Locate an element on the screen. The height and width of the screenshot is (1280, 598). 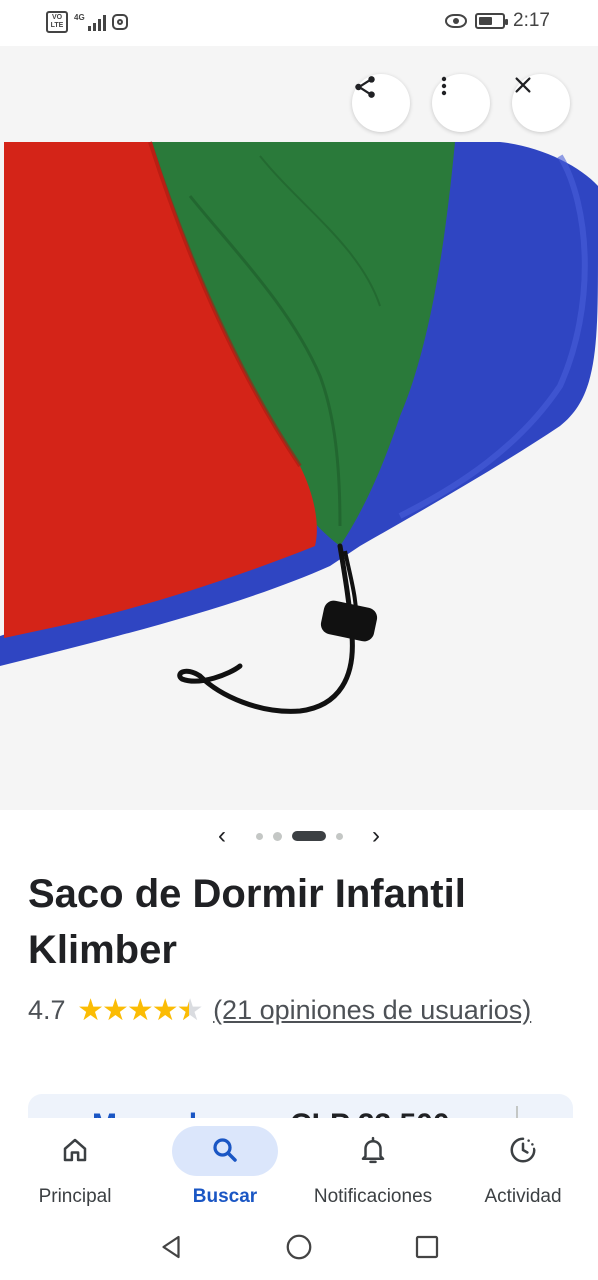
previous-image-button: ‹ is located at coordinates (222, 836).